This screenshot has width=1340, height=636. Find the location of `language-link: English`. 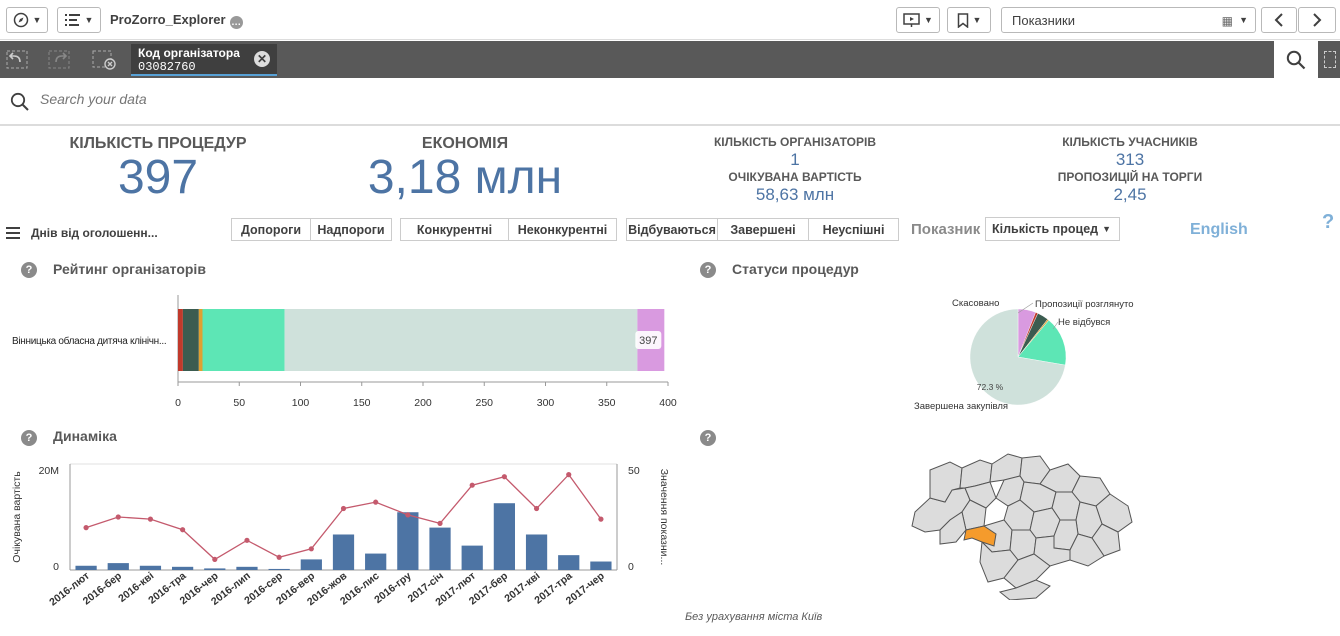

language-link: English is located at coordinates (1219, 230).